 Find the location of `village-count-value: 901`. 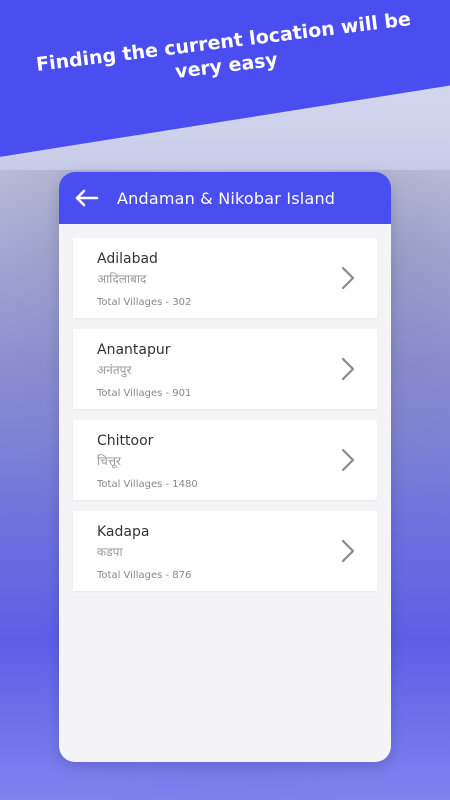

village-count-value: 901 is located at coordinates (182, 393).